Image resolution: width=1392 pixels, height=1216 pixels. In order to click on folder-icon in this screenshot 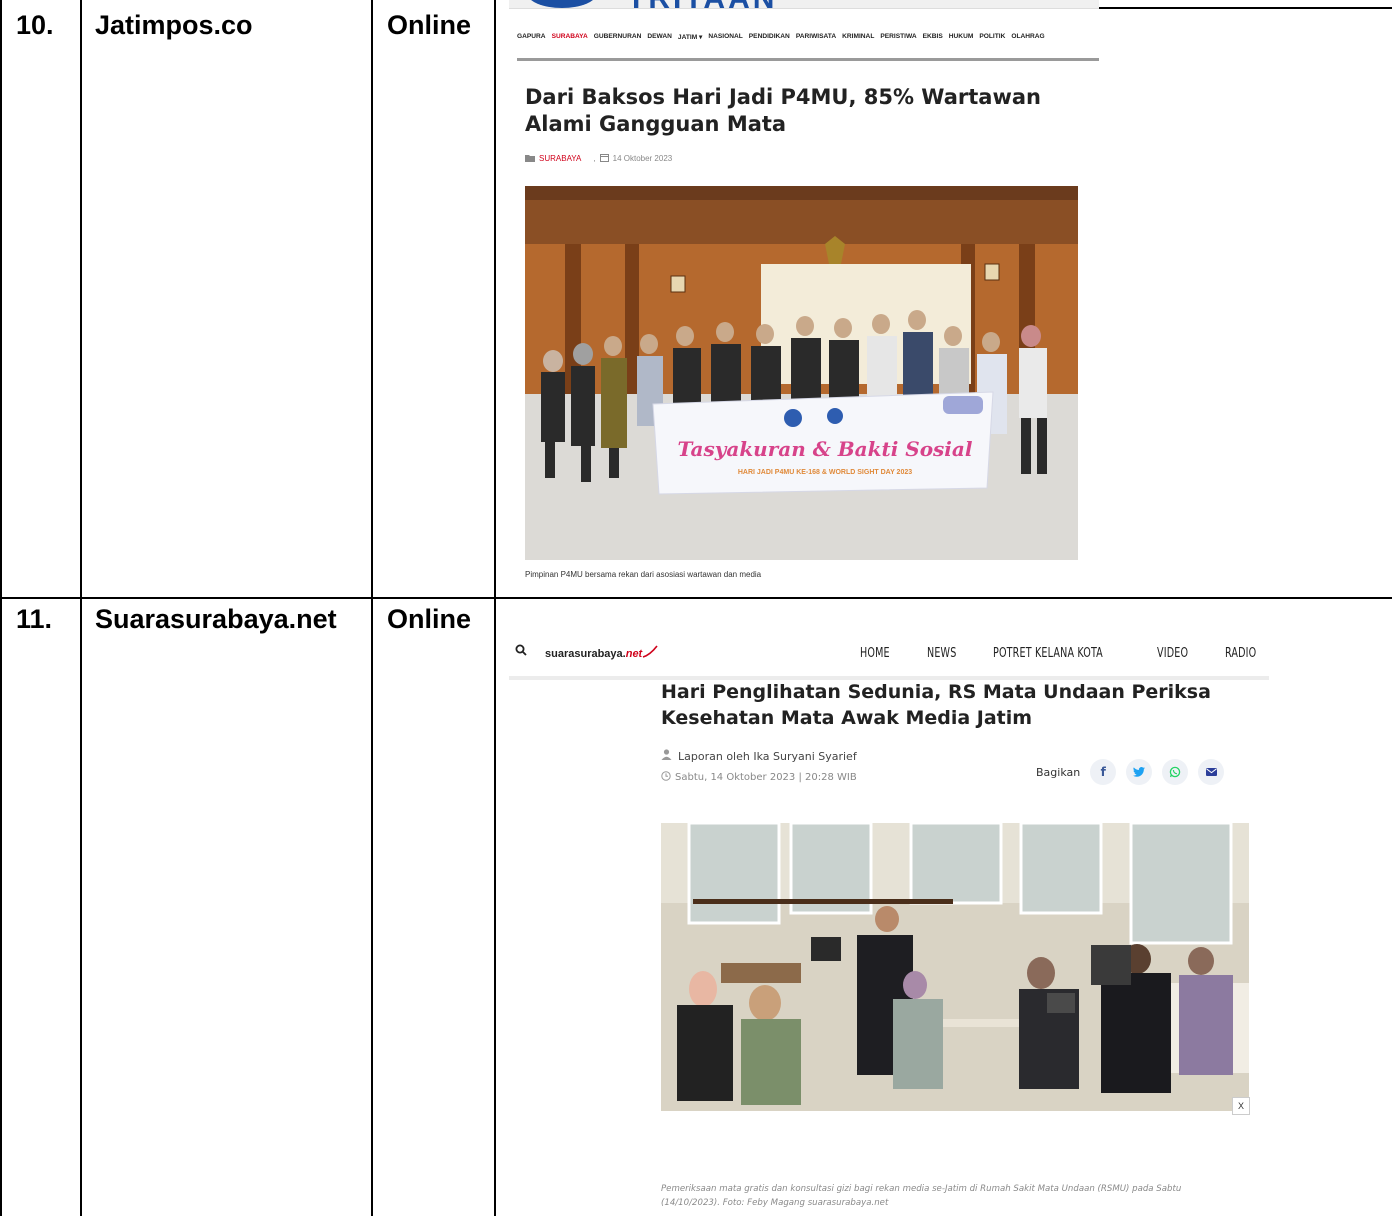, I will do `click(530, 159)`.